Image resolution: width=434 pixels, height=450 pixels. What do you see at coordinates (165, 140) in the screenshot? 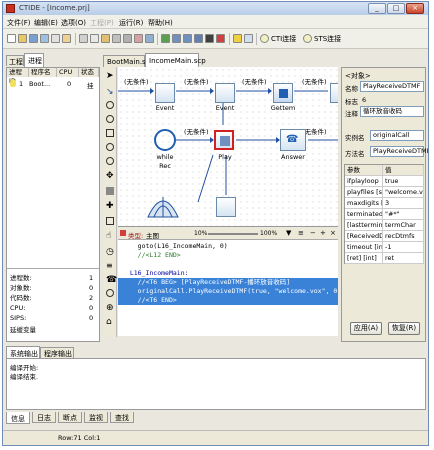
I see `while-loop-icon` at bounding box center [165, 140].